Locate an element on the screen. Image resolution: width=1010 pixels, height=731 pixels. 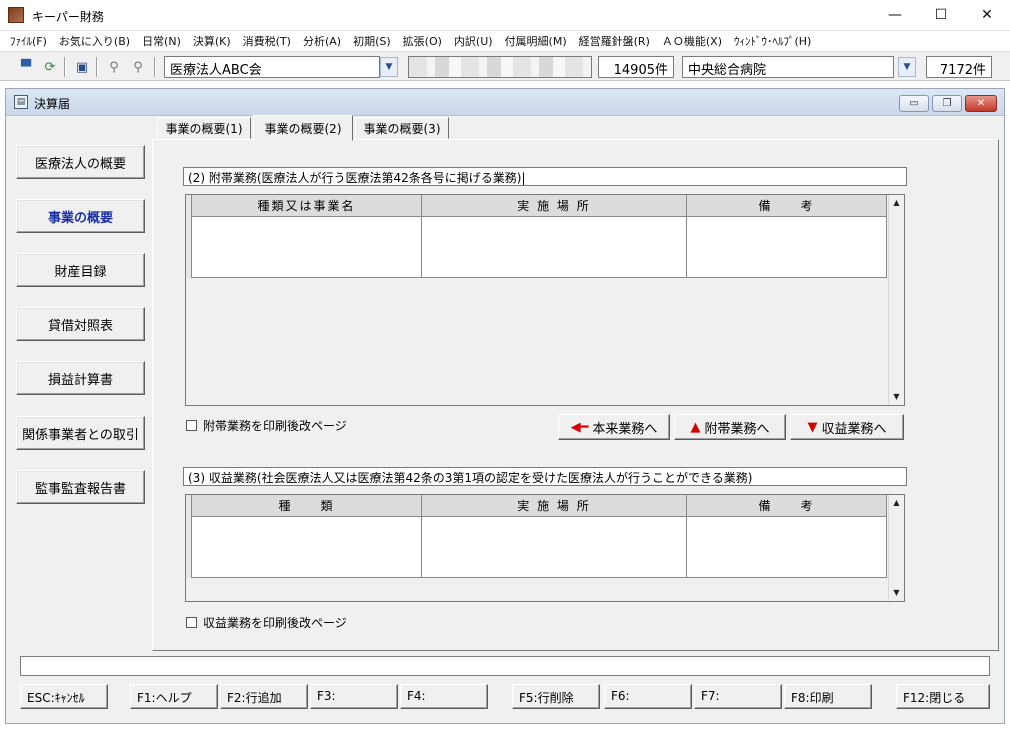
company-count: 14905件 is located at coordinates (636, 67).